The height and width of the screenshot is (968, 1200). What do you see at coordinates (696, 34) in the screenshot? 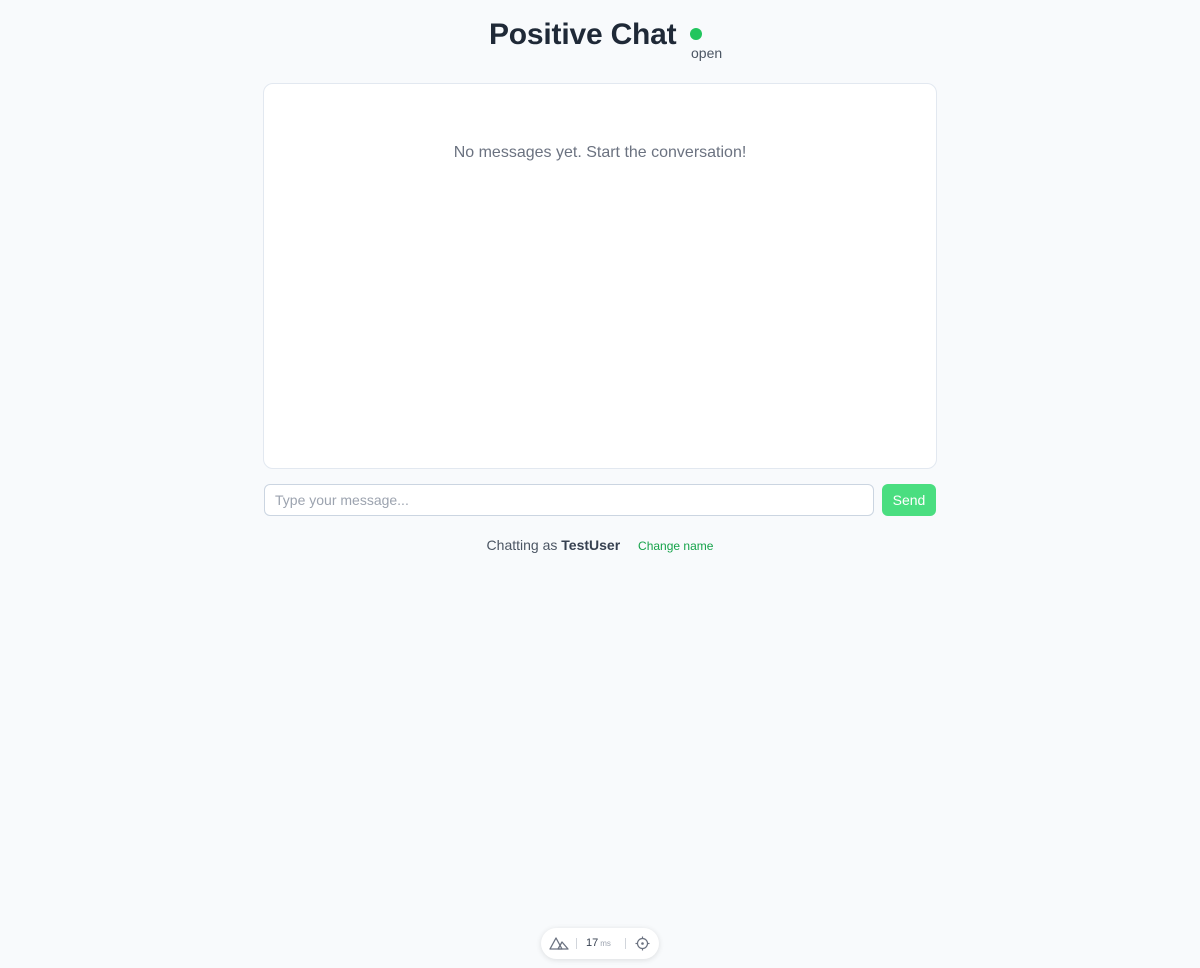
I see `status-dot-icon` at bounding box center [696, 34].